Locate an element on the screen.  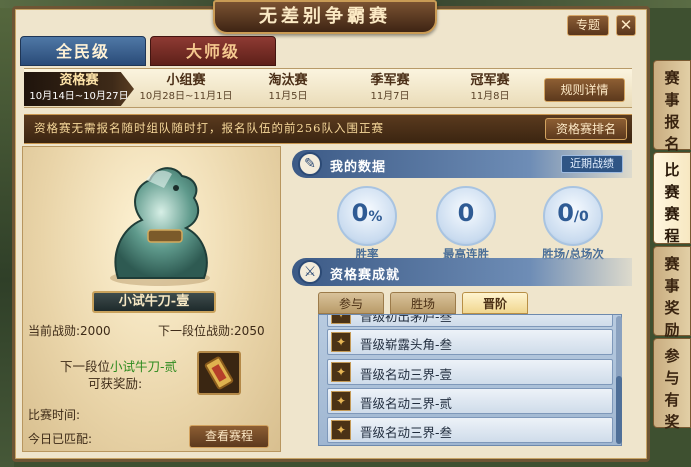
list-item: ✦ 晋级初出茅庐-叁 is located at coordinates (470, 320).